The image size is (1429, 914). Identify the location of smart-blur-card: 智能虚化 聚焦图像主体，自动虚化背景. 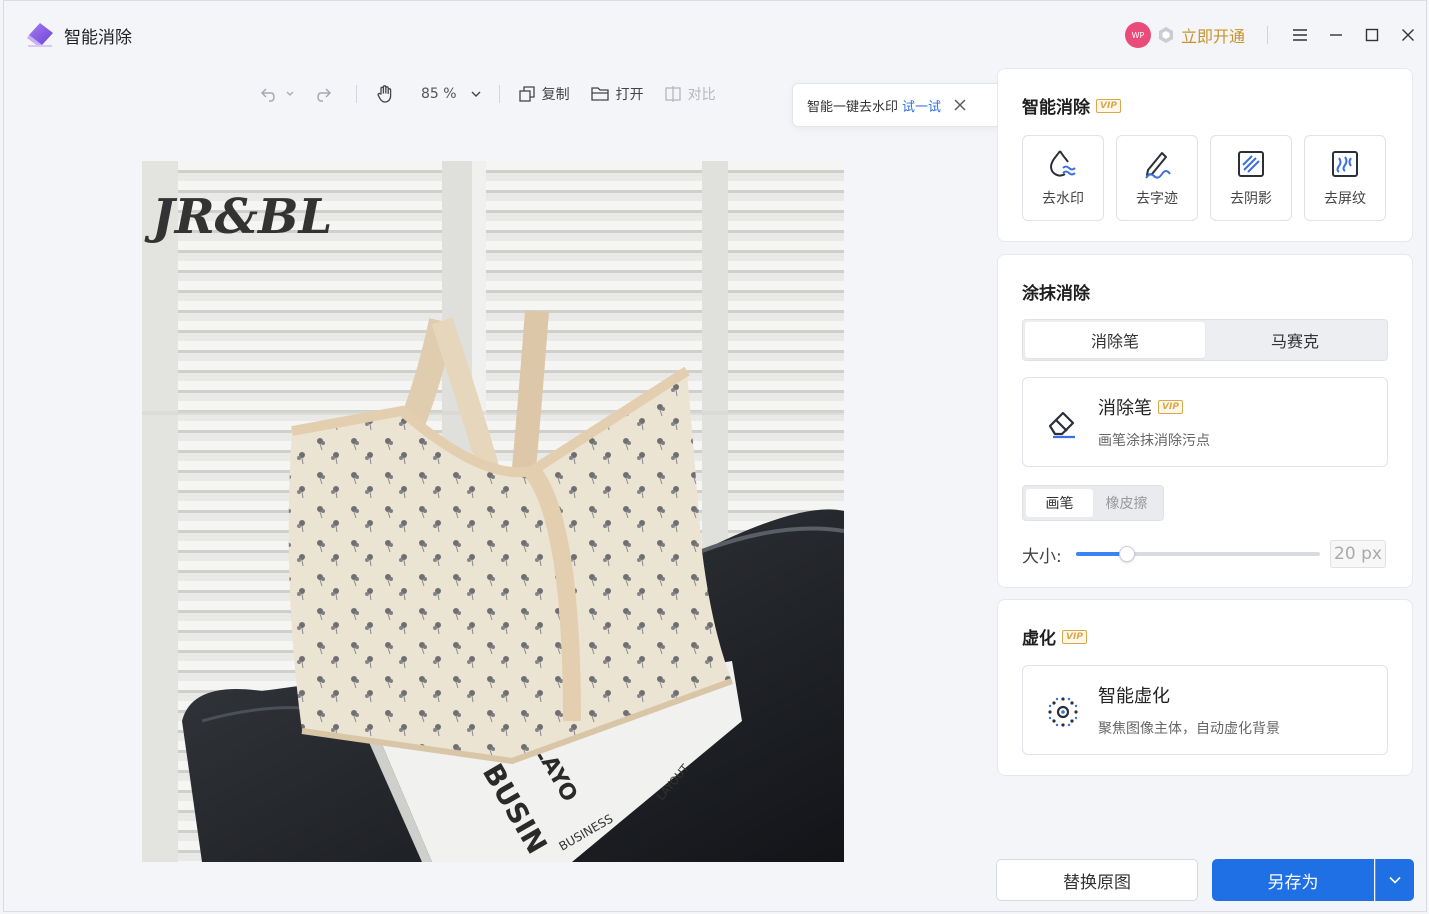
(1205, 710).